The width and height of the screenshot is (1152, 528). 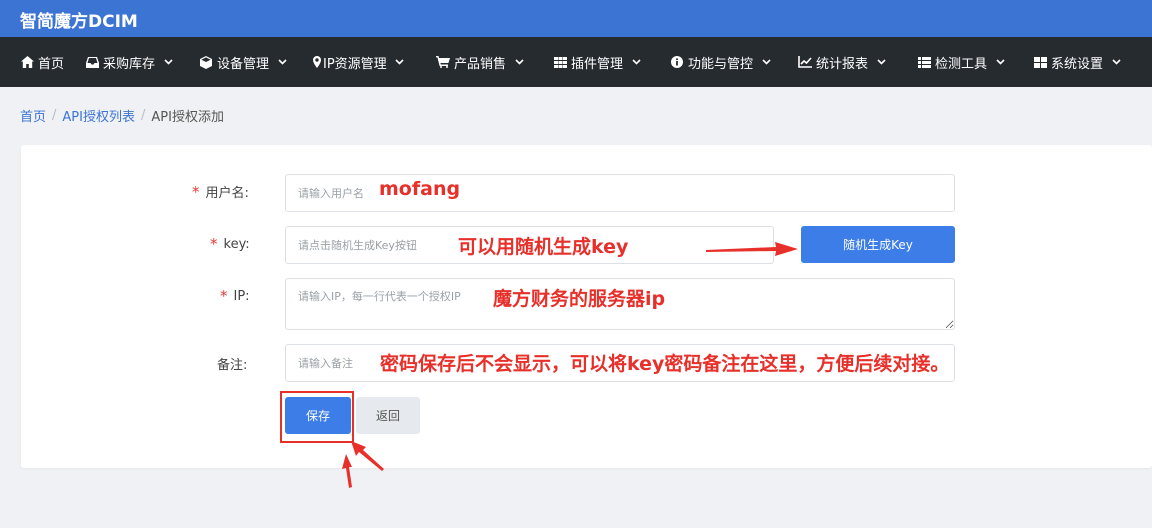 I want to click on nav-item-features-control: 功能与管控, so click(x=720, y=62).